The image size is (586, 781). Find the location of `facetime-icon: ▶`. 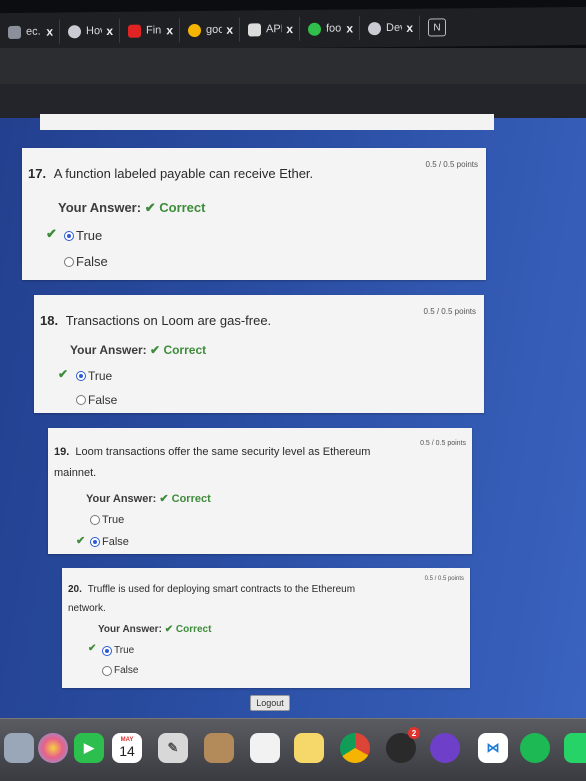

facetime-icon: ▶ is located at coordinates (89, 748).